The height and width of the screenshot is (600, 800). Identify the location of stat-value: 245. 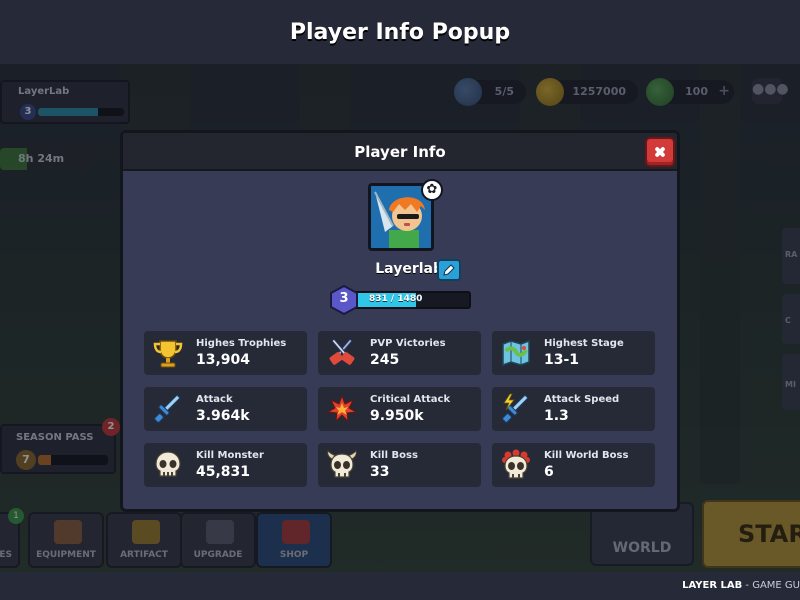
(385, 360).